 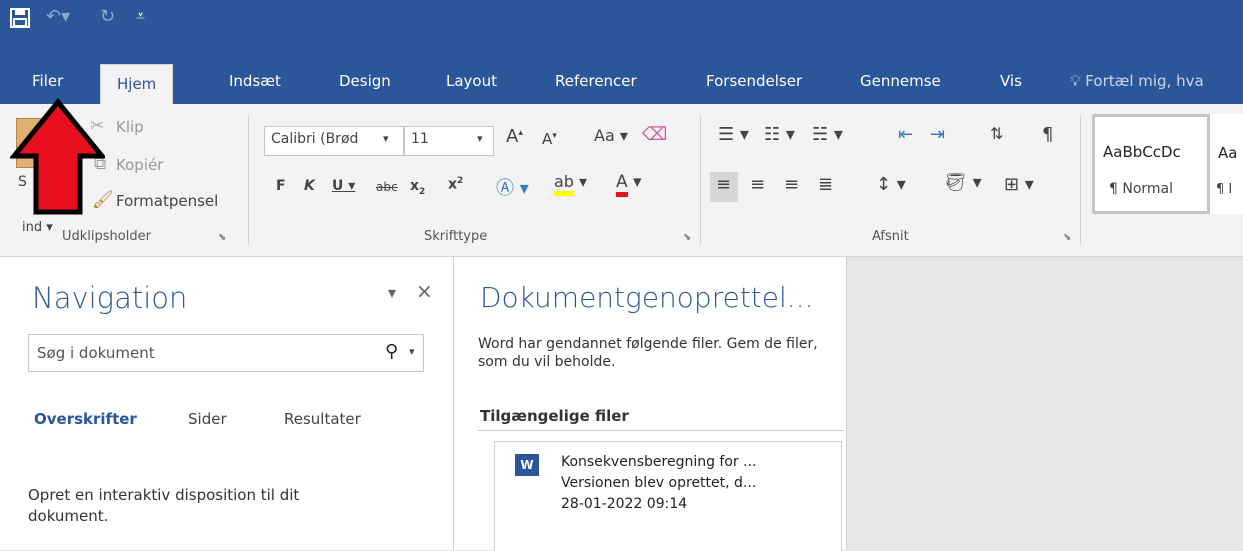 What do you see at coordinates (827, 134) in the screenshot?
I see `multilevel-list-icon: ☵ ▾` at bounding box center [827, 134].